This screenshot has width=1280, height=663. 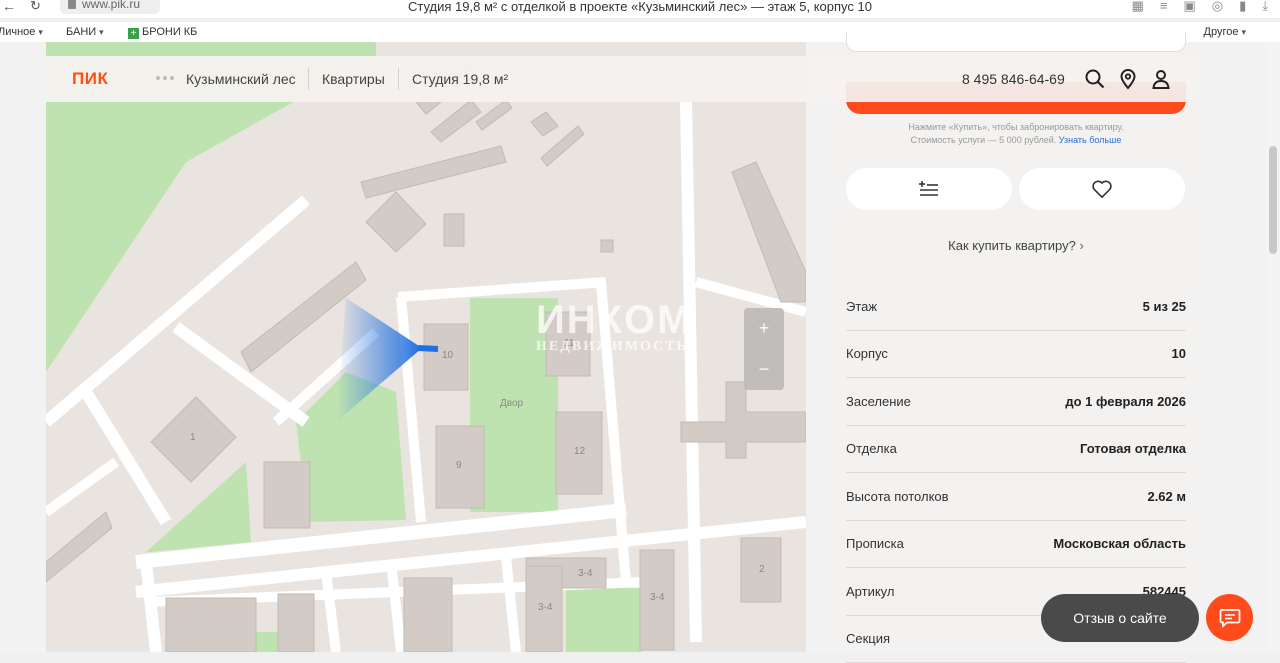 What do you see at coordinates (1016, 545) in the screenshot?
I see `spec-row-registration: Прописка Московская область` at bounding box center [1016, 545].